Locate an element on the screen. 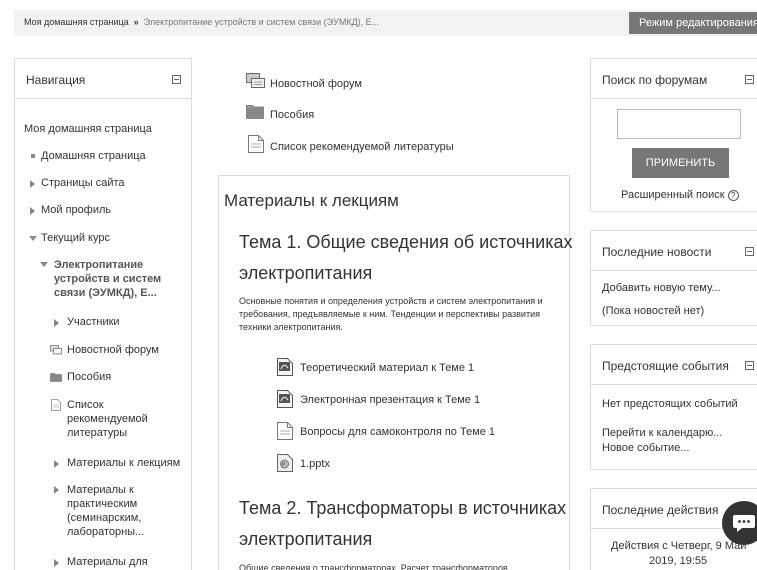 The image size is (757, 570). no-events-text: Нет предстоящих событий is located at coordinates (670, 404).